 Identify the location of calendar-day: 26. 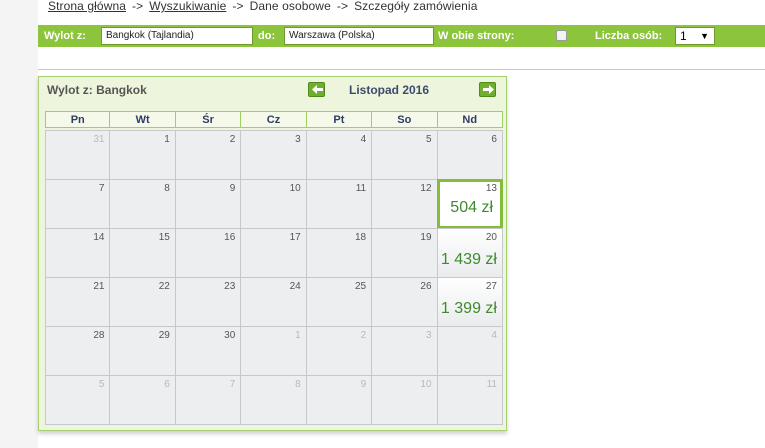
(404, 302).